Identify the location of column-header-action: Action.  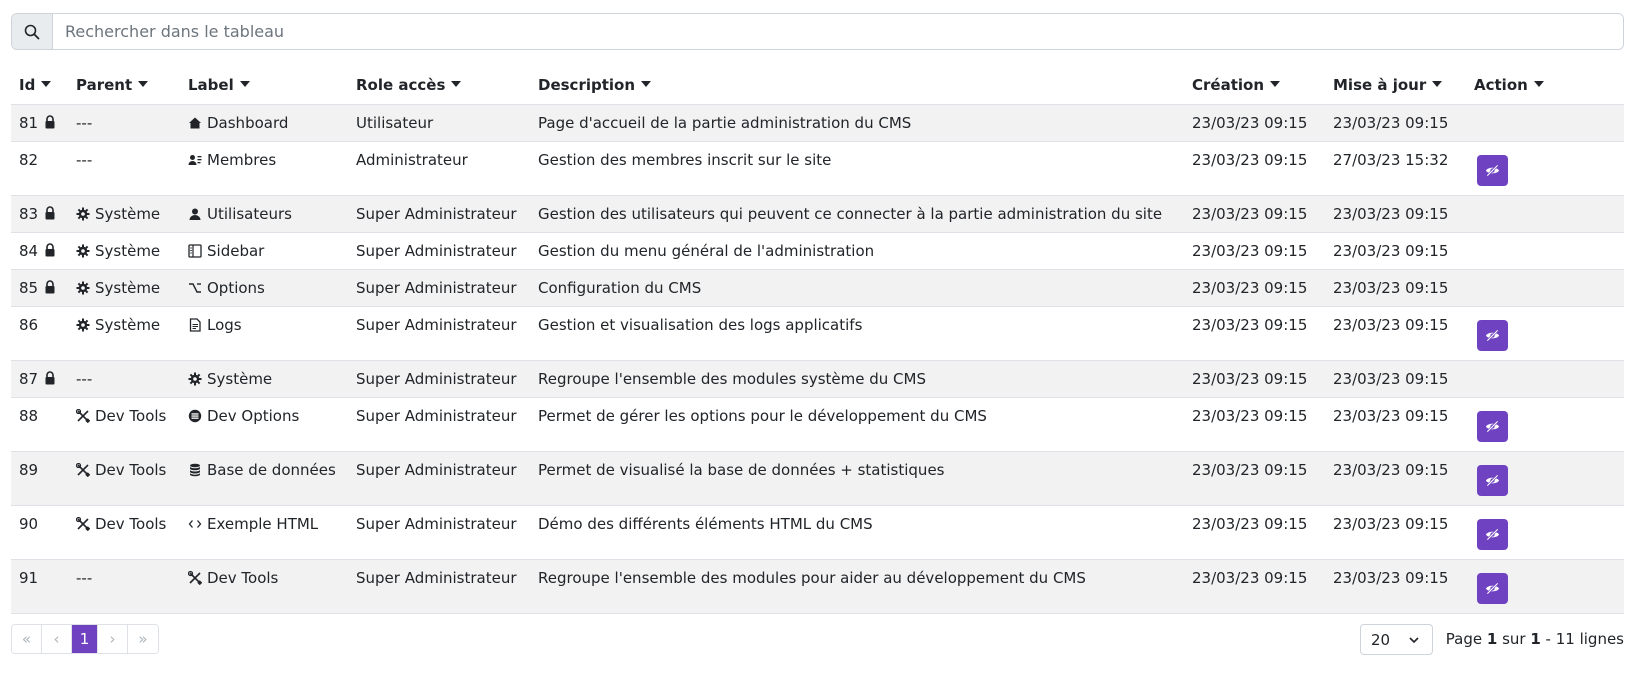
(1545, 85).